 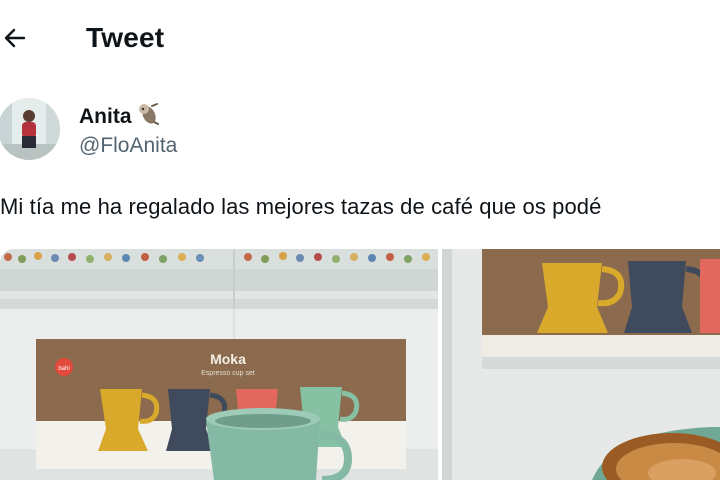 I want to click on sloth-emoji-icon, so click(x=148, y=117).